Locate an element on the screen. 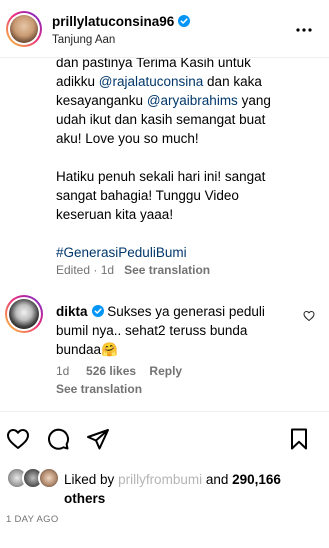 This screenshot has height=548, width=329. comment-text: Sukses ya generasi peduli is located at coordinates (184, 311).